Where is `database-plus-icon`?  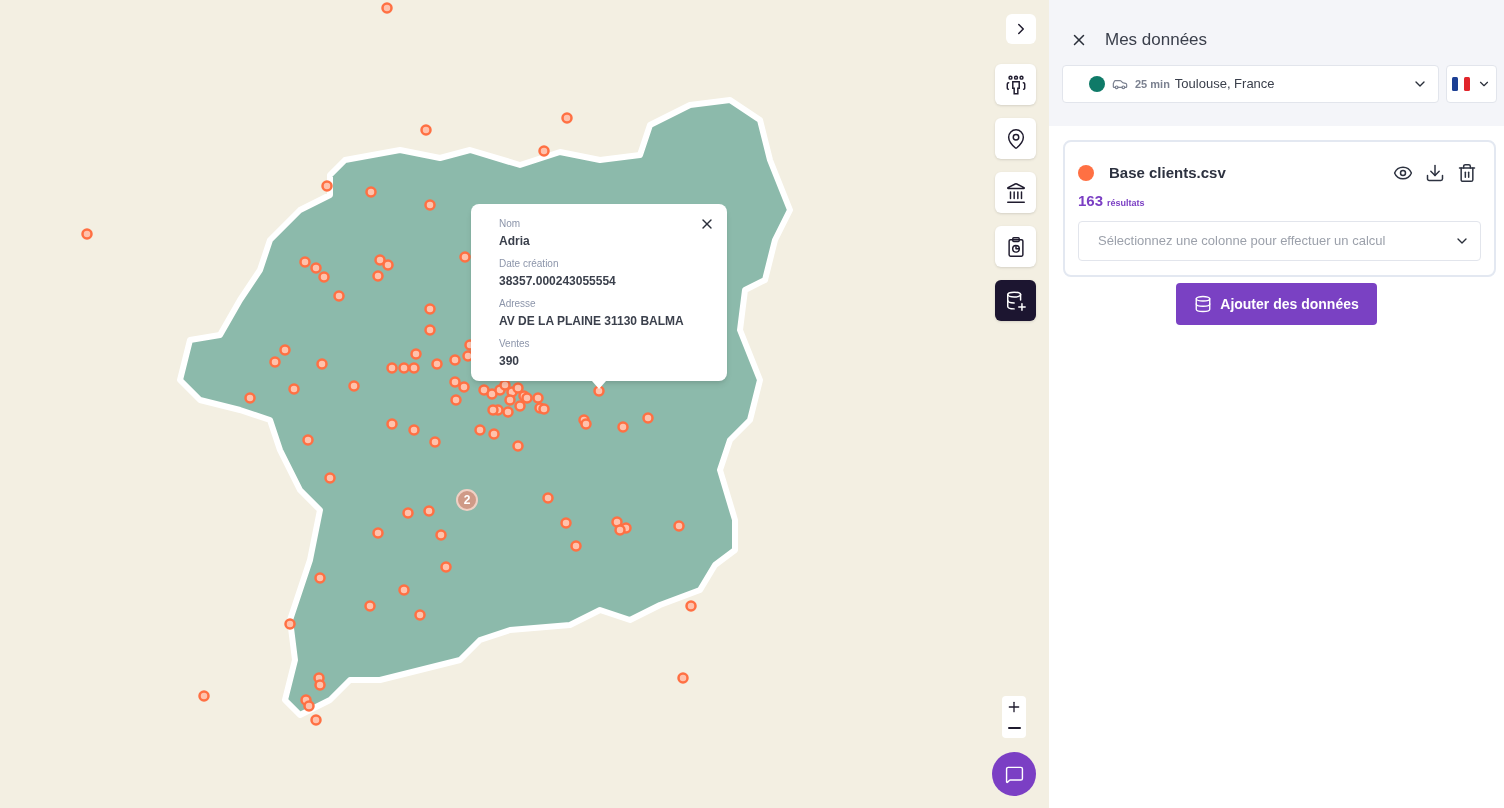
database-plus-icon is located at coordinates (1015, 300).